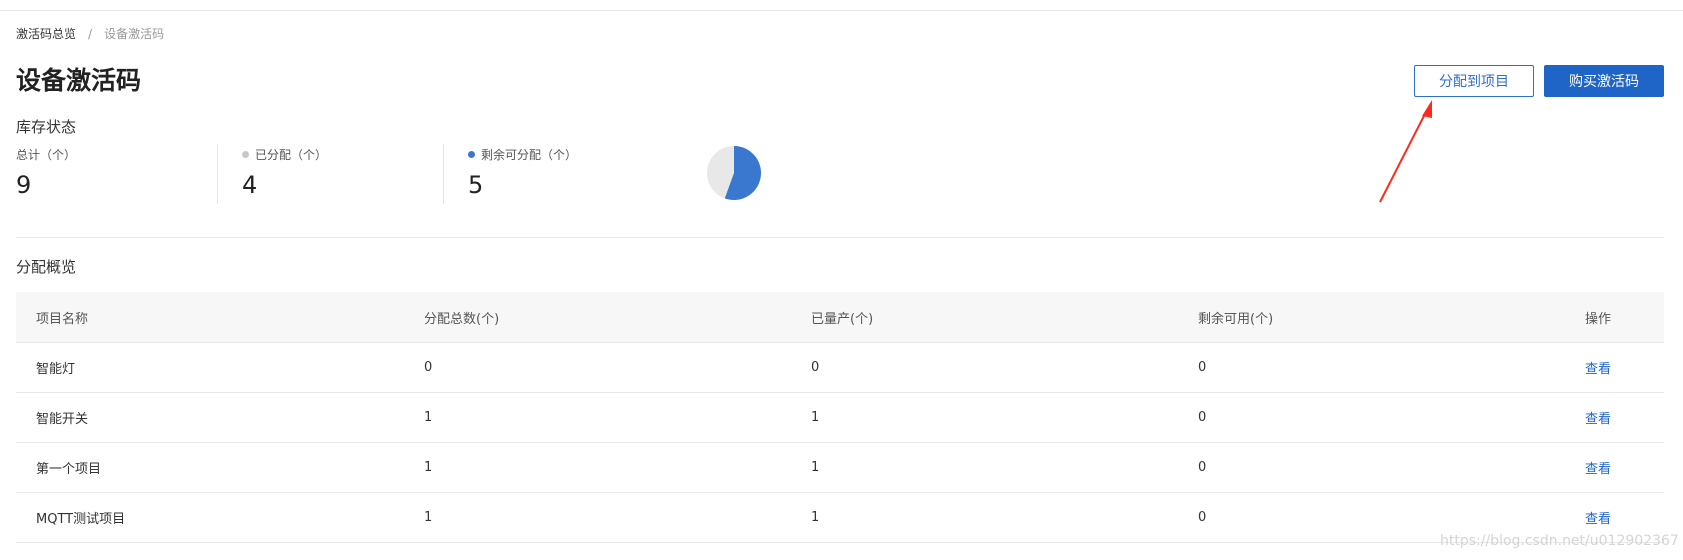 This screenshot has height=560, width=1683. What do you see at coordinates (984, 317) in the screenshot?
I see `column-header-produced: 已量产(个)` at bounding box center [984, 317].